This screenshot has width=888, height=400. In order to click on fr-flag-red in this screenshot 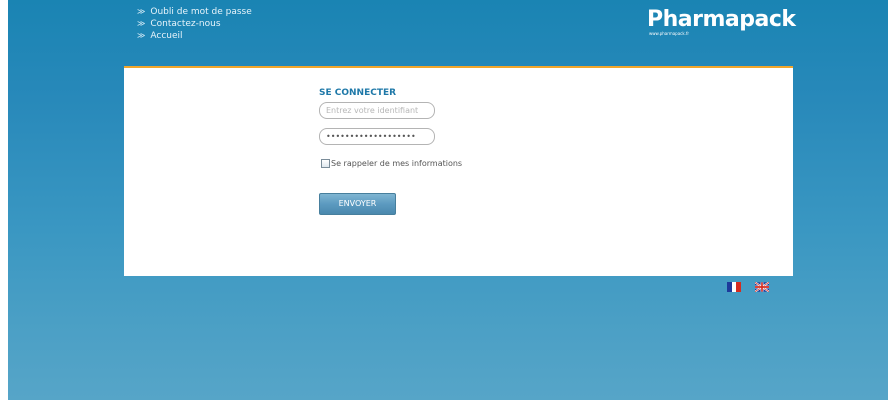, I will do `click(739, 287)`.